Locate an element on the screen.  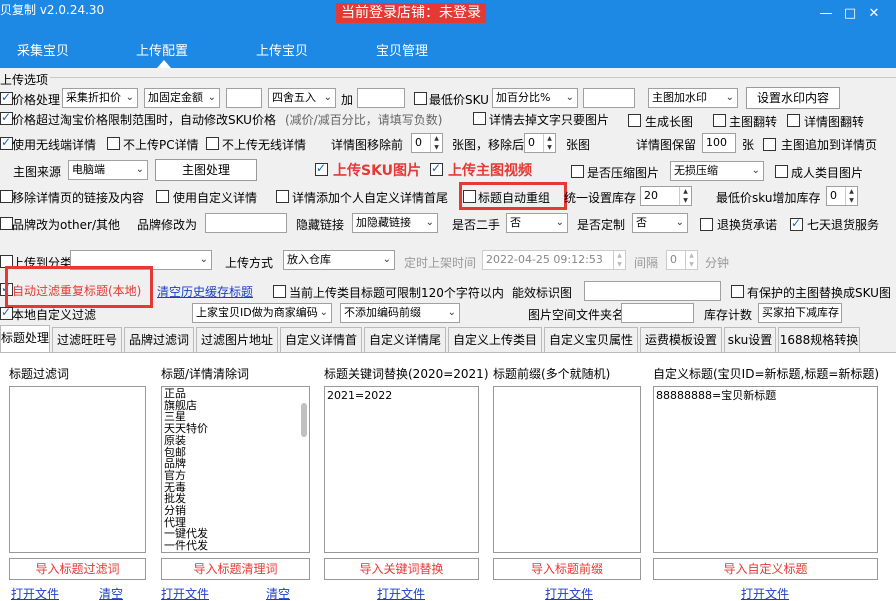
detail-keep-label: 详情图保留 is located at coordinates (666, 145).